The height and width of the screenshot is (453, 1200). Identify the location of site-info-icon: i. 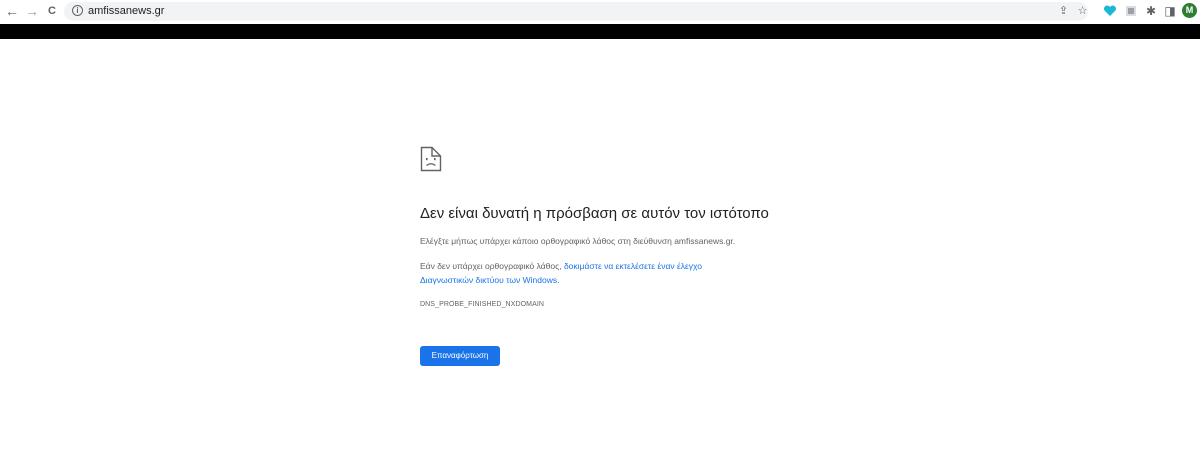
(77, 10).